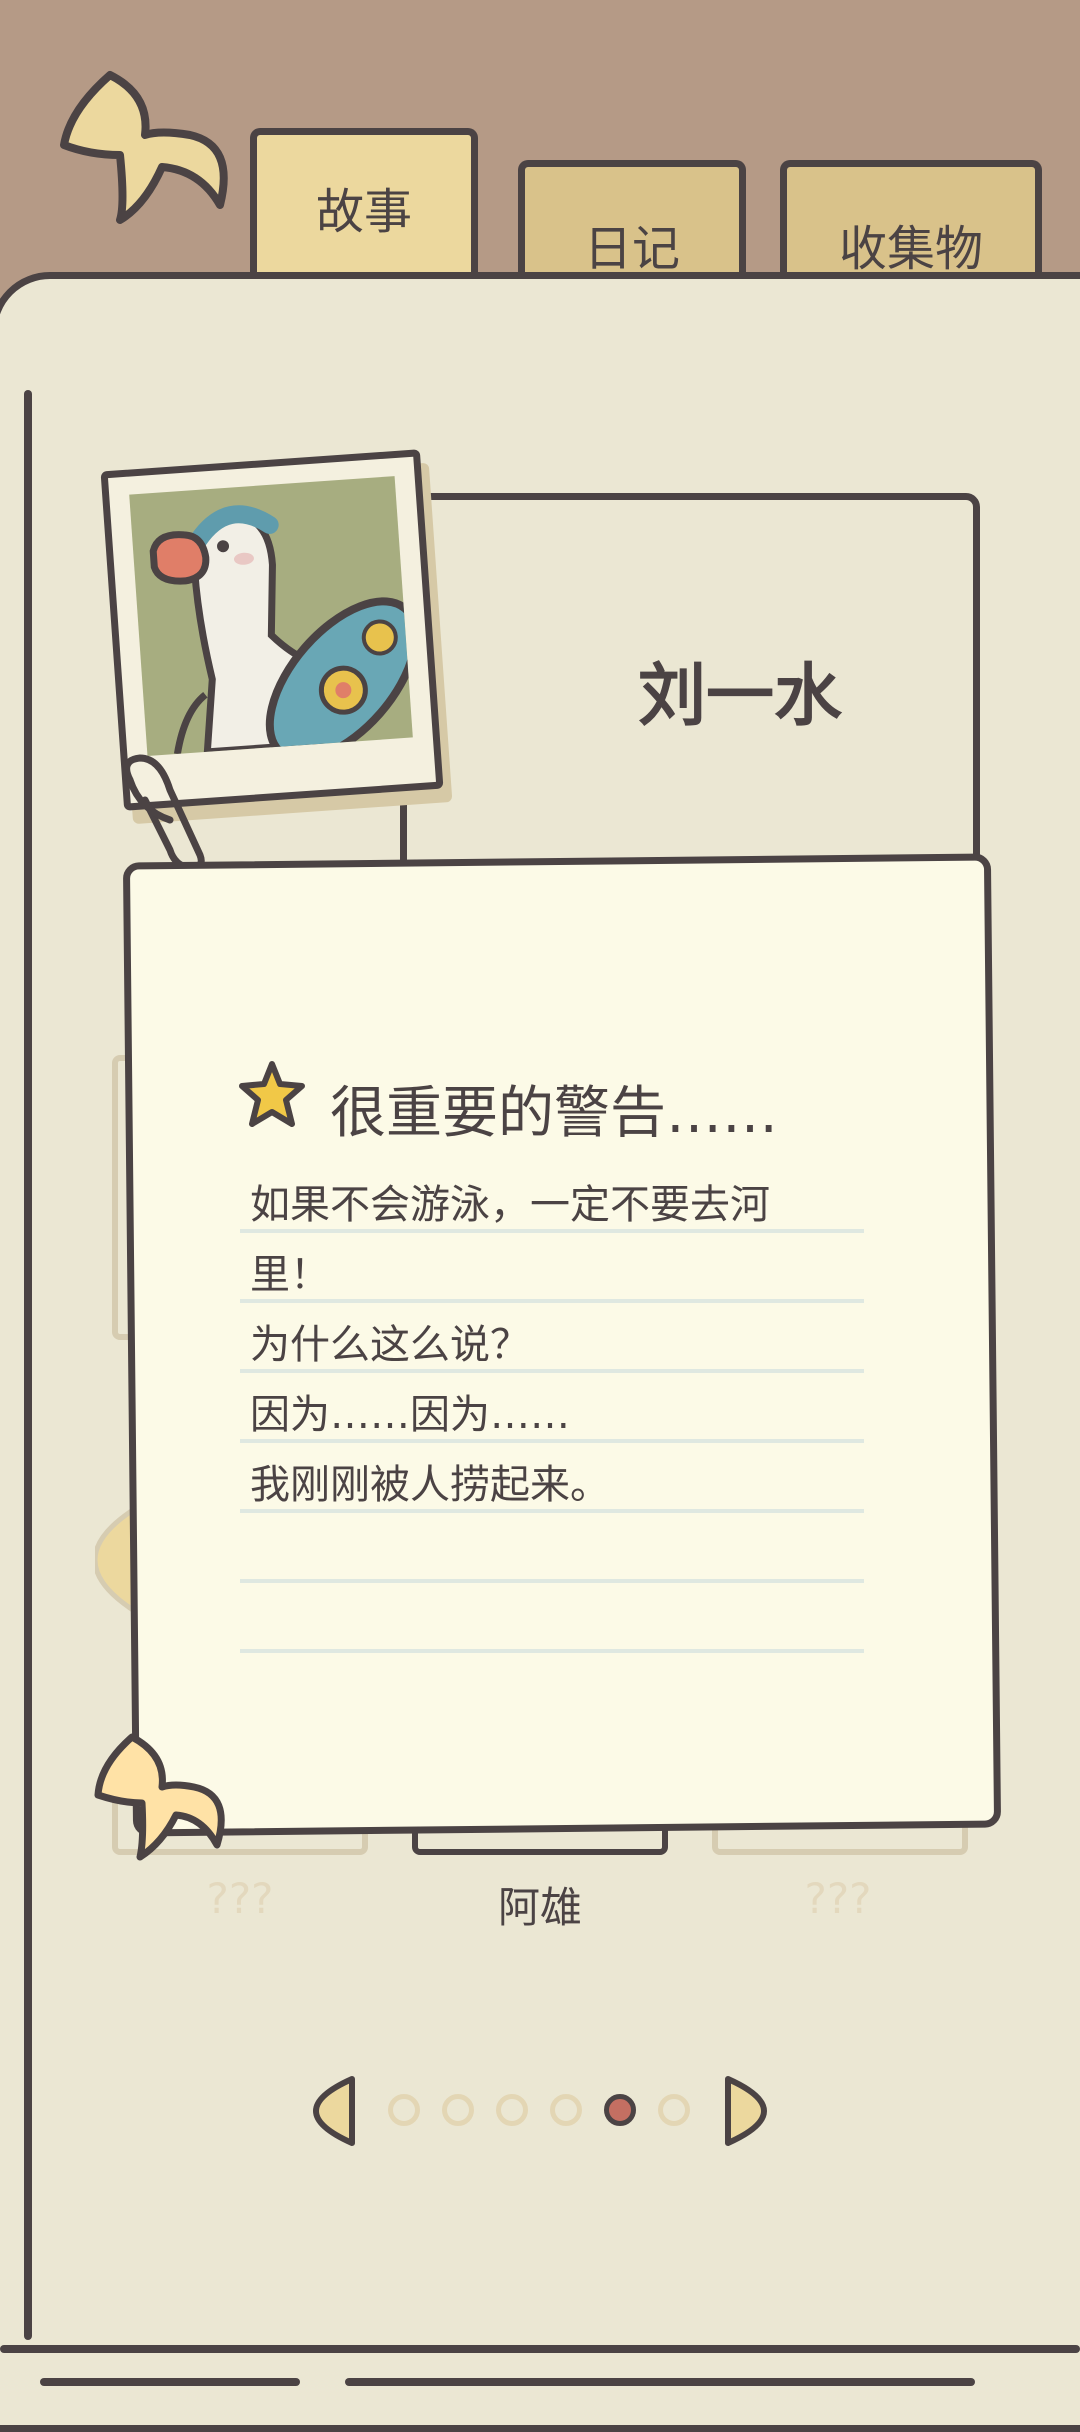  Describe the element at coordinates (539, 1907) in the screenshot. I see `gallery-center-label: 阿雄` at that location.